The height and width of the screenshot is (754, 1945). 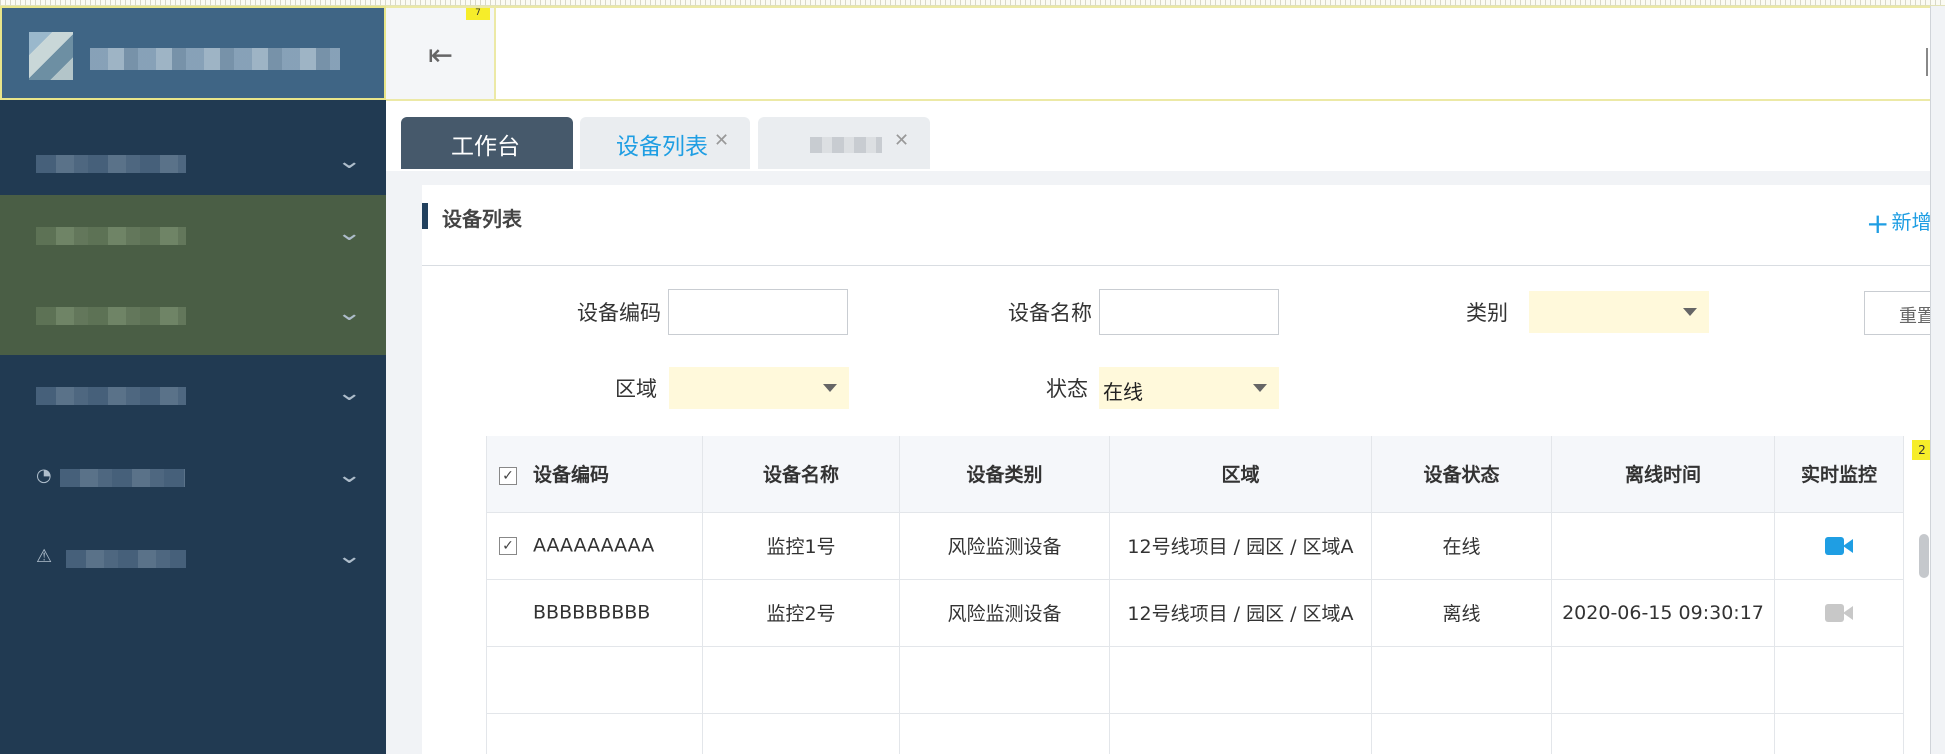 What do you see at coordinates (1461, 474) in the screenshot?
I see `column-header-status: 设备状态` at bounding box center [1461, 474].